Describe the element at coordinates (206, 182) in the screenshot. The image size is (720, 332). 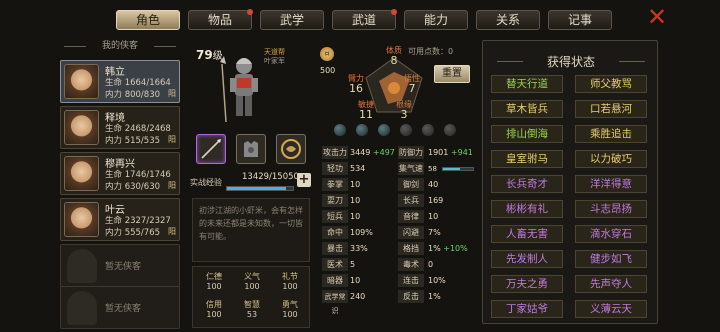
I see `exp-label: 实战经验` at that location.